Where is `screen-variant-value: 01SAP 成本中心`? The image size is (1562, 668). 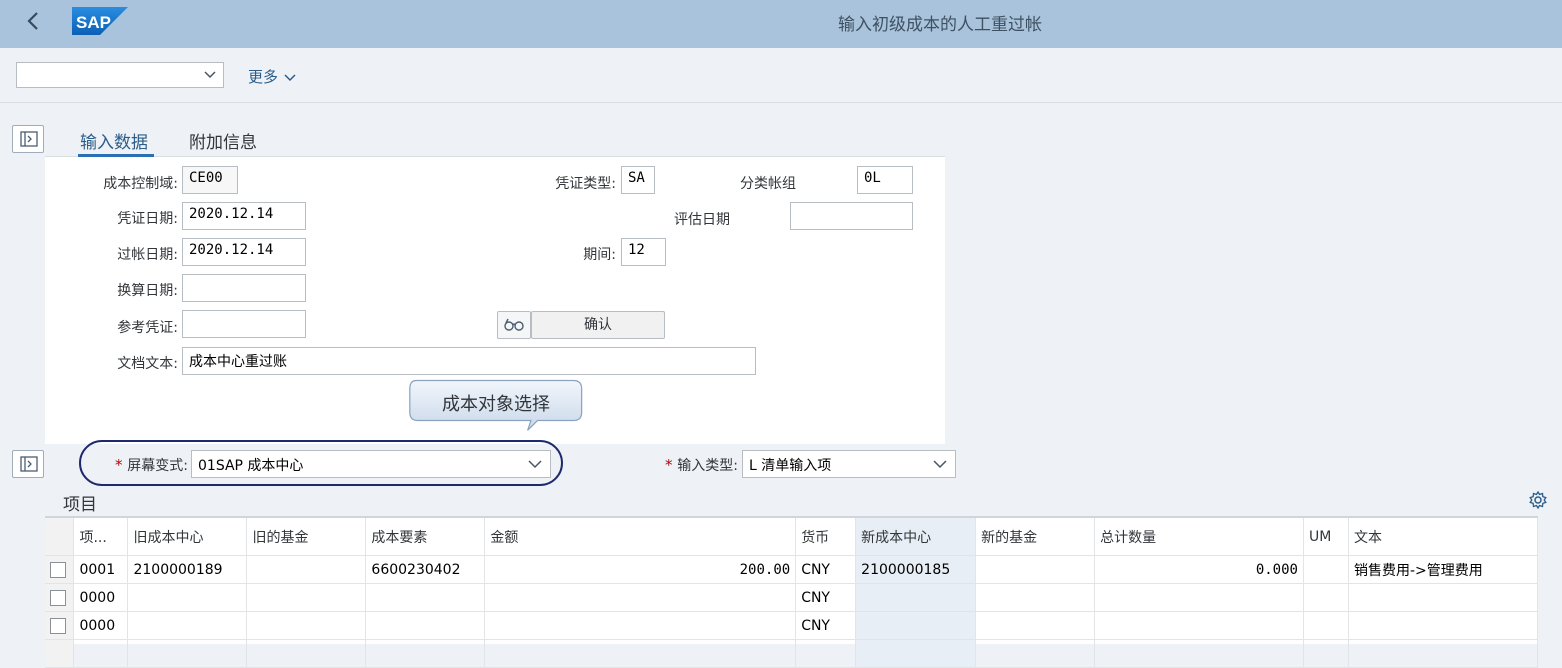
screen-variant-value: 01SAP 成本中心 is located at coordinates (251, 466).